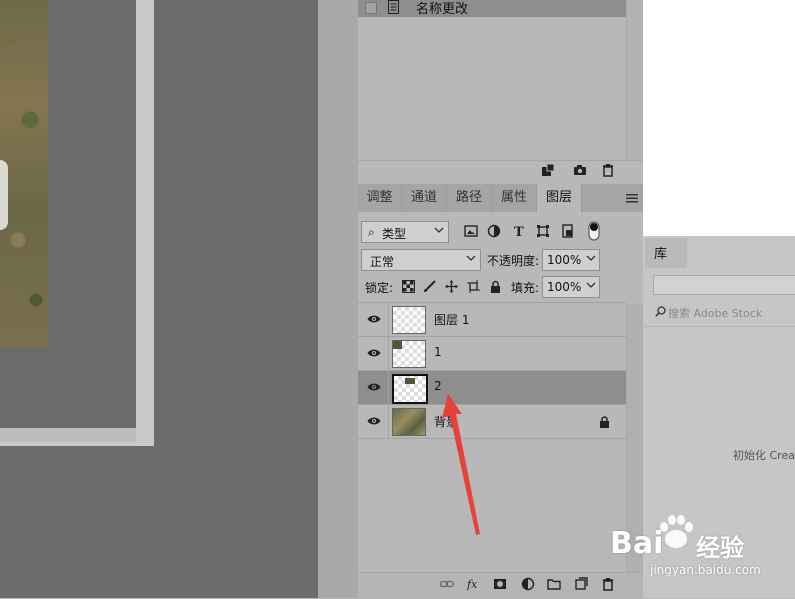 Image resolution: width=795 pixels, height=599 pixels. Describe the element at coordinates (473, 286) in the screenshot. I see `lock-artboard-icon` at that location.